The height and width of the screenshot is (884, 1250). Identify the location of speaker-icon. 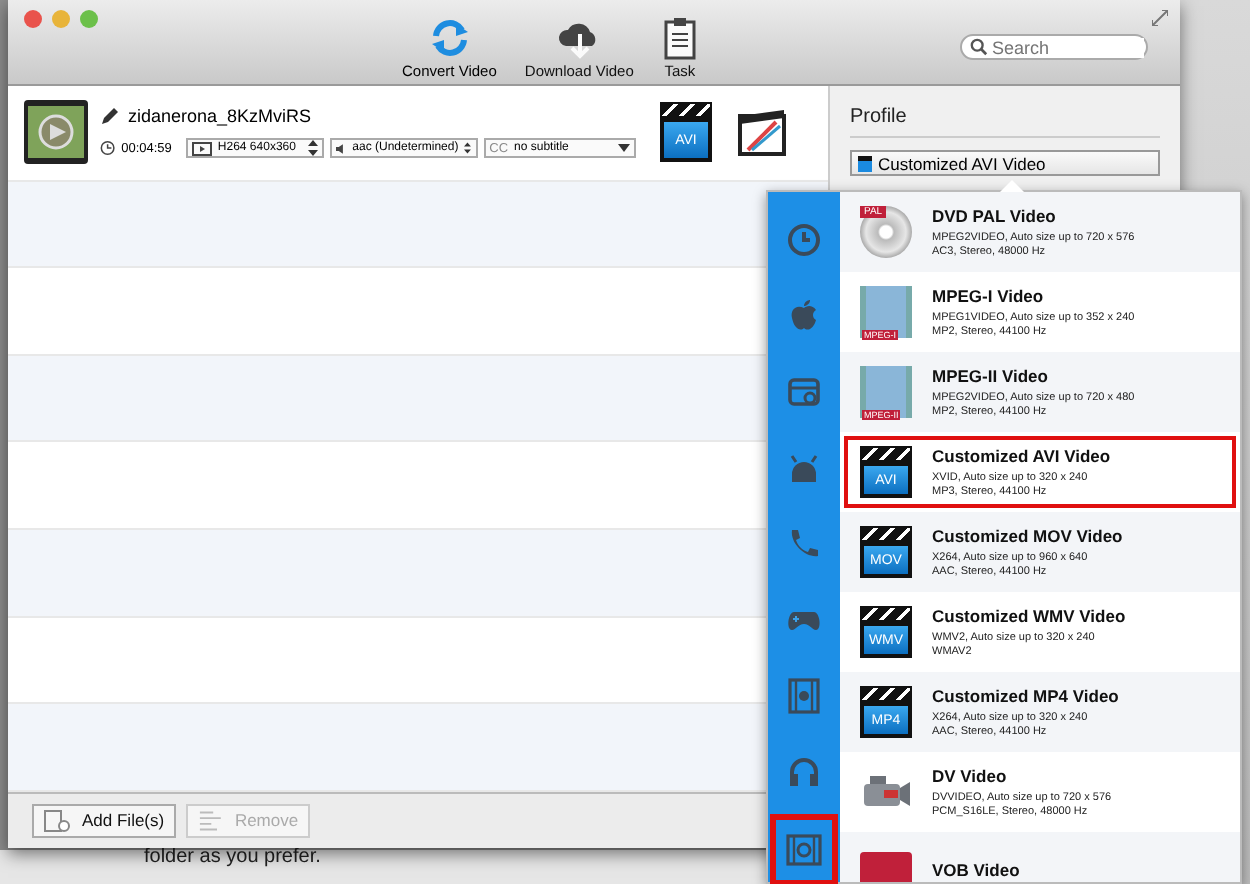
(341, 148).